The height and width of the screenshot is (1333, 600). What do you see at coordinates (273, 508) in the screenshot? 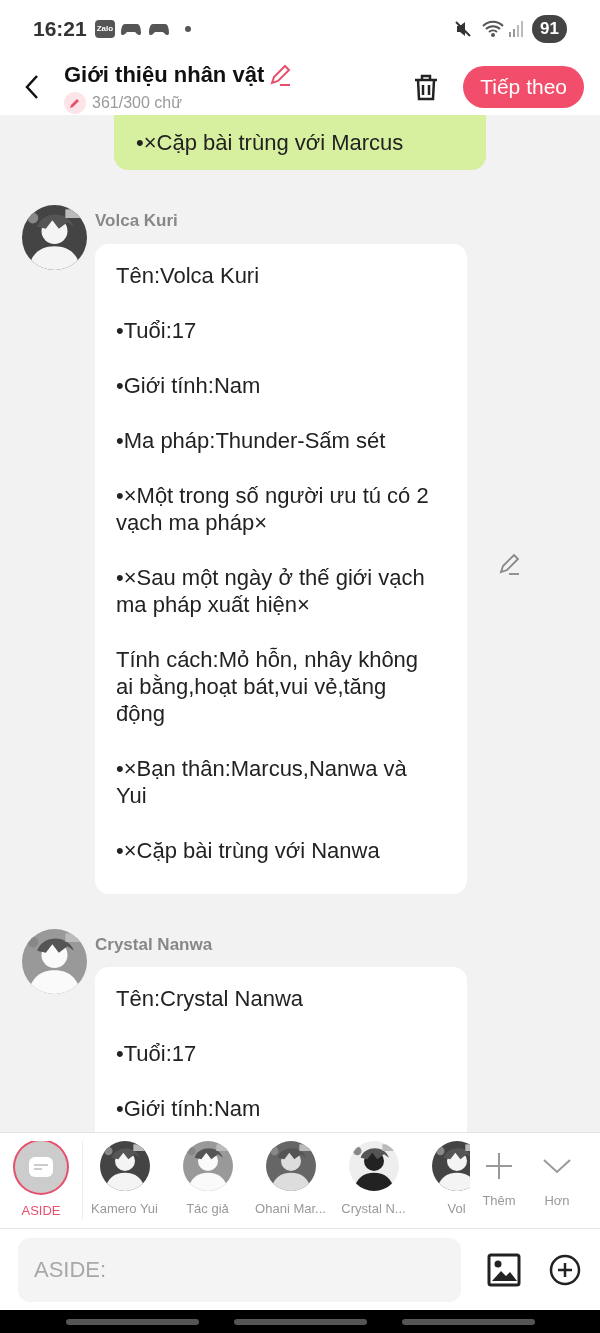
I see `message-text: •×Một trong số người ưu tú có 2 vạch ma pháp×` at bounding box center [273, 508].